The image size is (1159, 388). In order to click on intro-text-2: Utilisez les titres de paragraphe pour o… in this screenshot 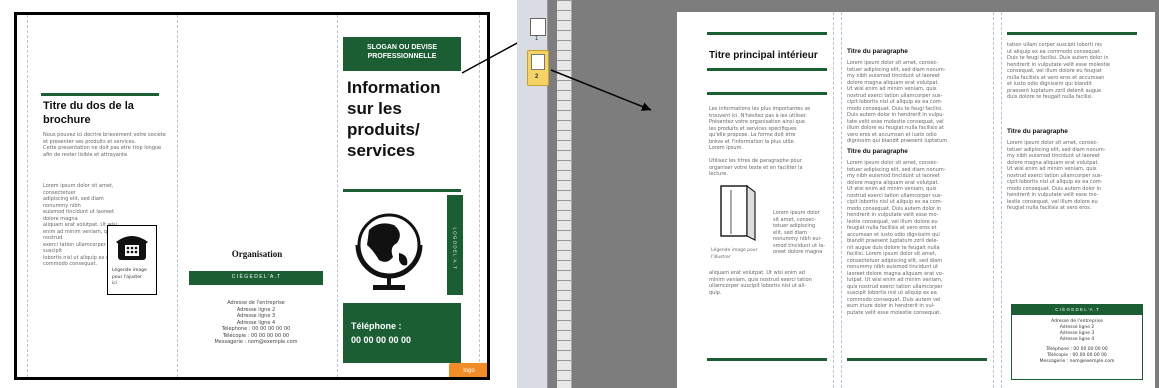, I will do `click(756, 167)`.